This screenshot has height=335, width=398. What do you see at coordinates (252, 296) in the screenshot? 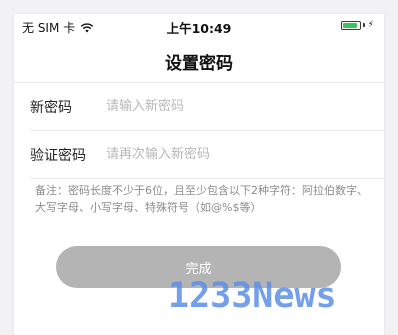
I see `watermark-logo: 1233News` at bounding box center [252, 296].